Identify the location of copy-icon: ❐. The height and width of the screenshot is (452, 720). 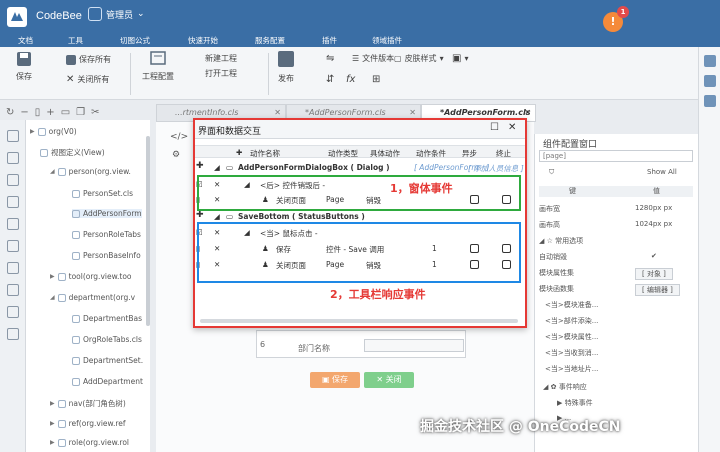
(80, 112).